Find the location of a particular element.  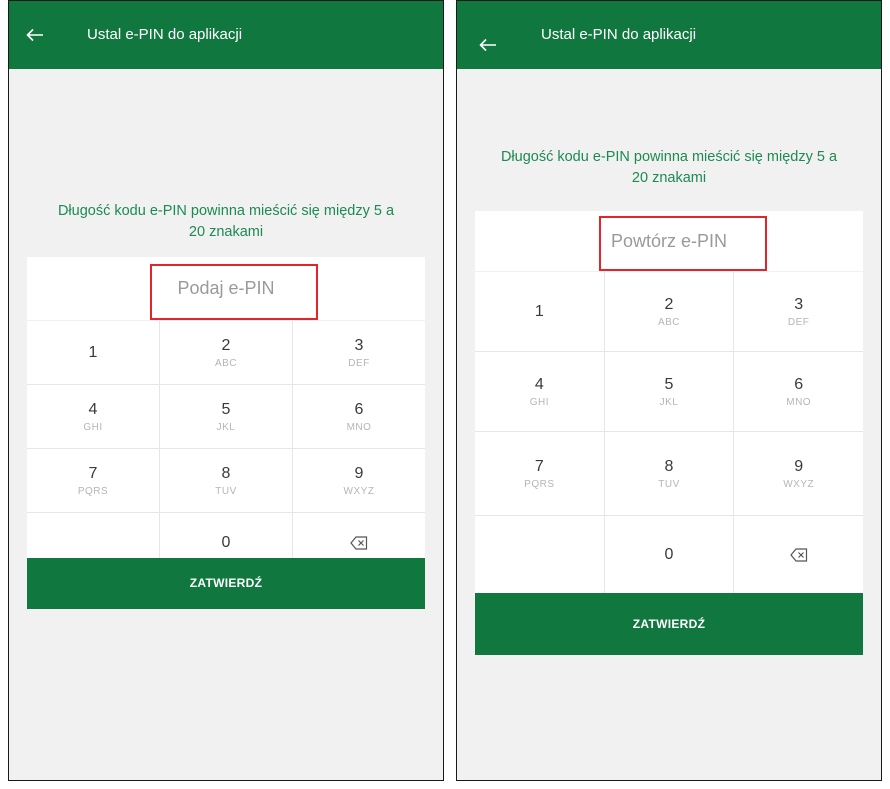

pin-placeholder: Podaj e-PIN is located at coordinates (226, 288).